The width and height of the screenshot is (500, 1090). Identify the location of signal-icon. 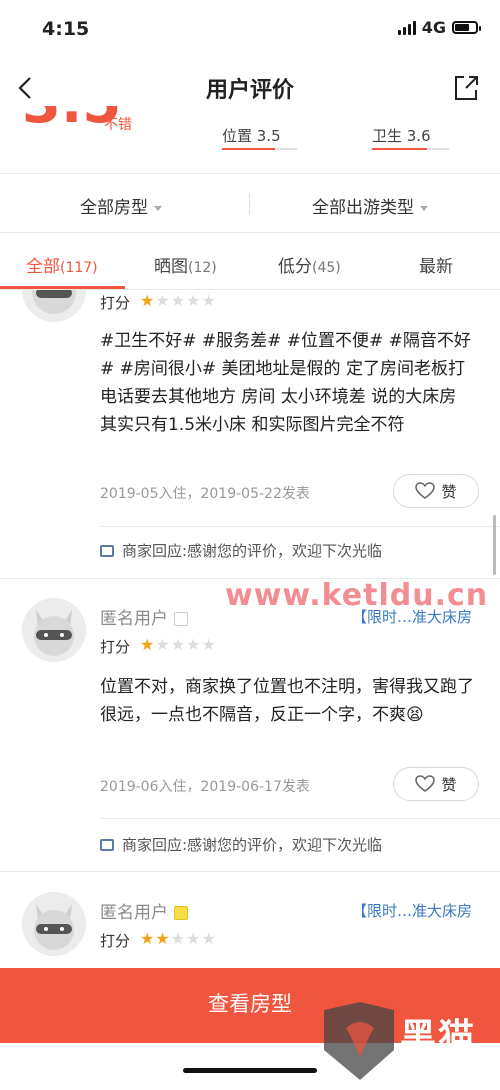
(406, 27).